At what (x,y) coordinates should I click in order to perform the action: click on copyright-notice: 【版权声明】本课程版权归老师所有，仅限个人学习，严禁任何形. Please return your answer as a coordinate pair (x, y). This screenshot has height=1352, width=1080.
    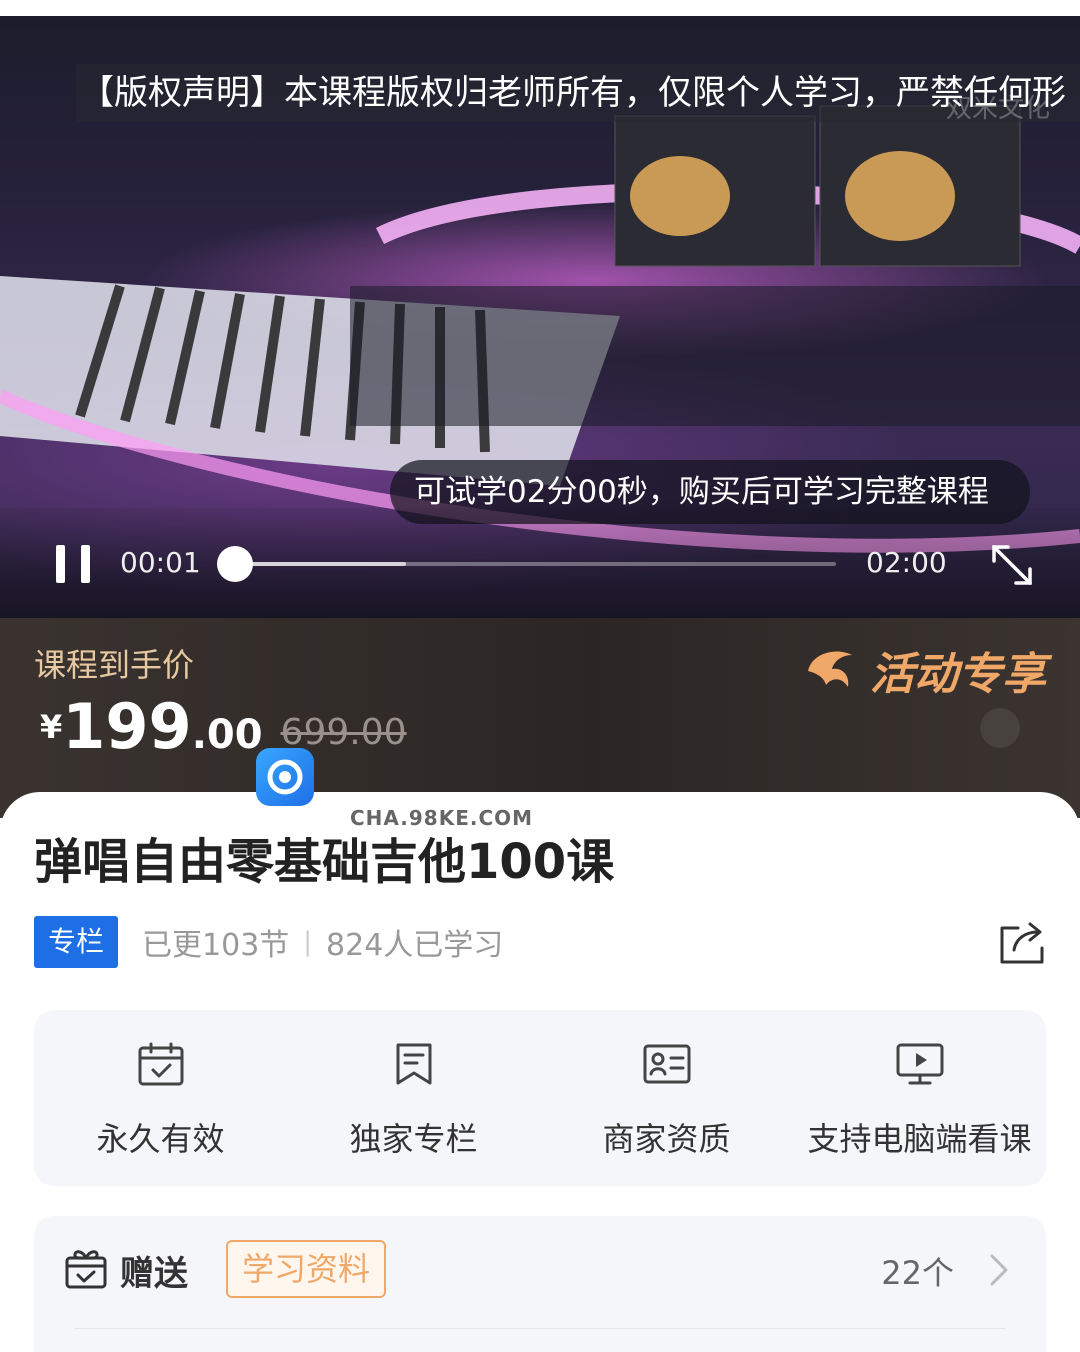
    Looking at the image, I should click on (578, 93).